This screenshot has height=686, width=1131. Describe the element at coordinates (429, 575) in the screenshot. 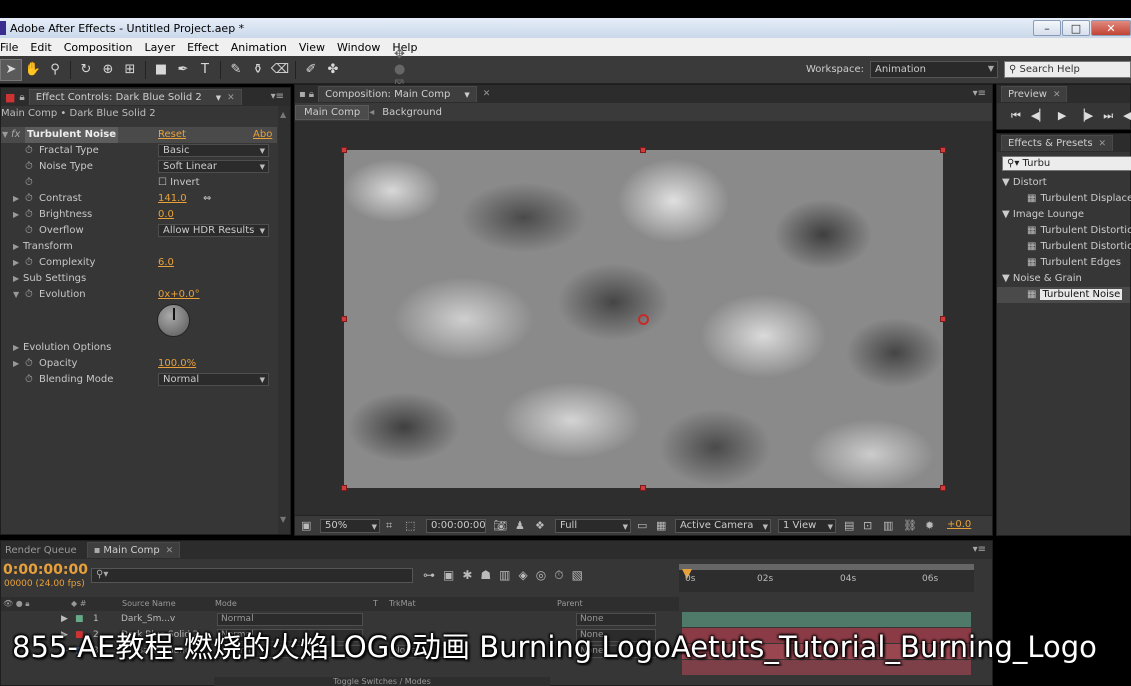

I see `comp-mini-flowchart-icon: ⊶` at that location.